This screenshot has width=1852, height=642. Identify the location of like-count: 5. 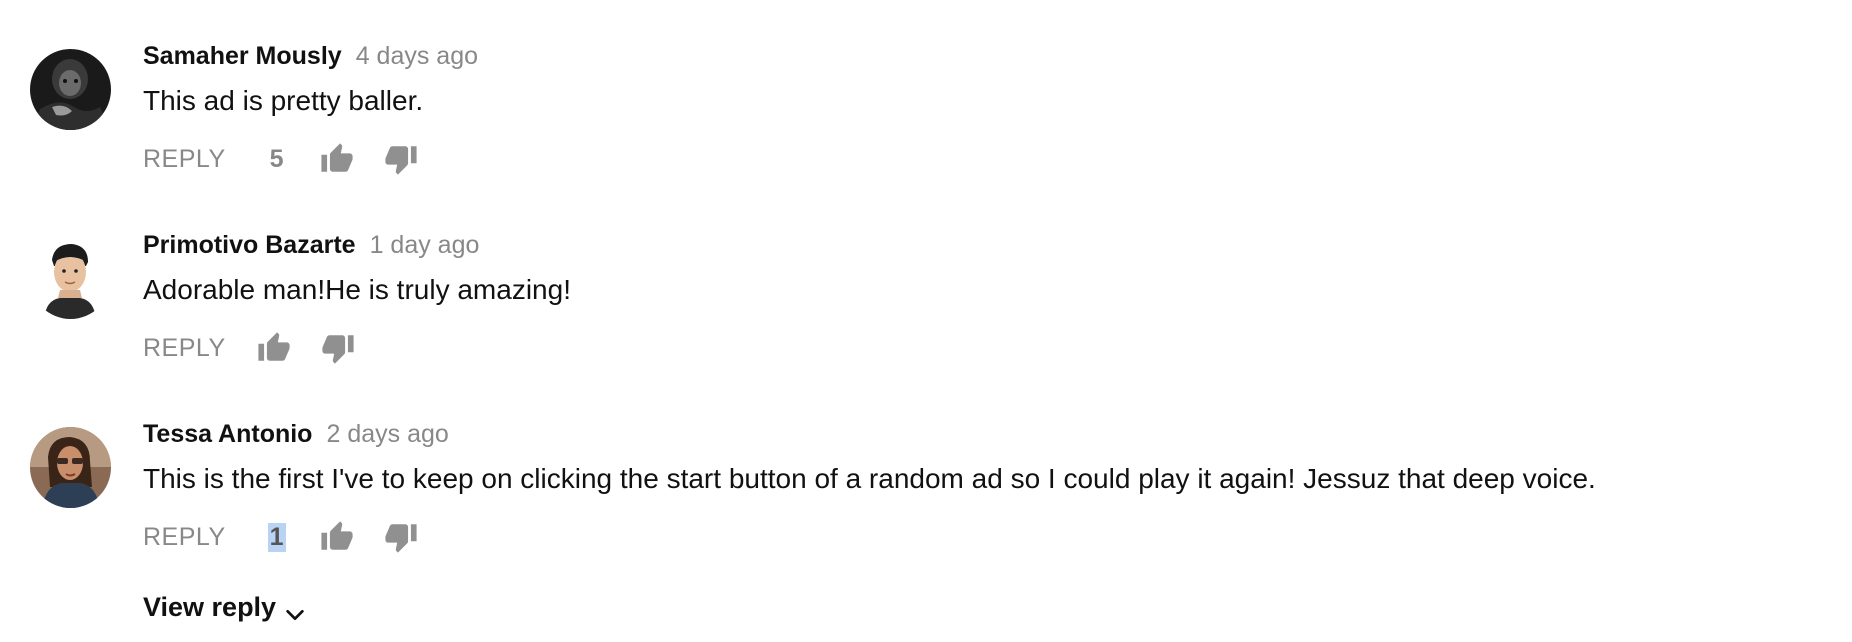
(276, 158).